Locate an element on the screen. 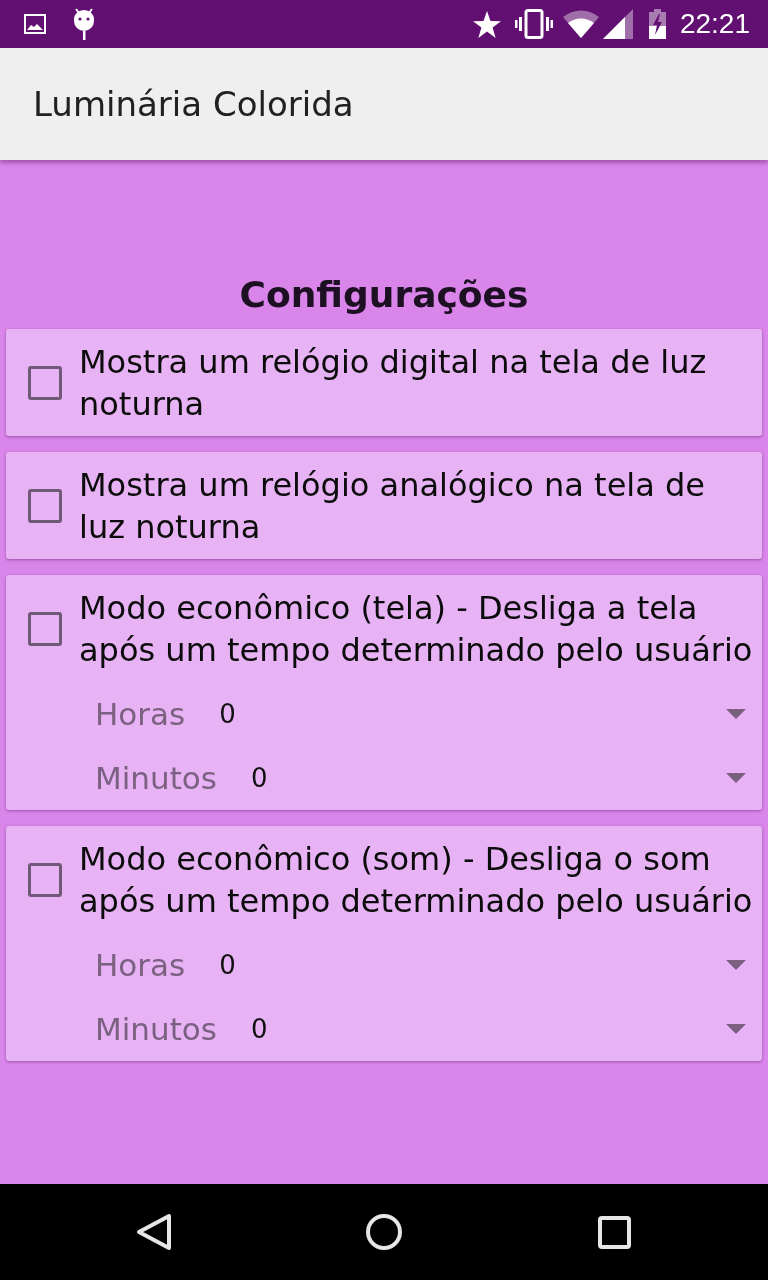 This screenshot has width=768, height=1280. wifi-icon is located at coordinates (580, 24).